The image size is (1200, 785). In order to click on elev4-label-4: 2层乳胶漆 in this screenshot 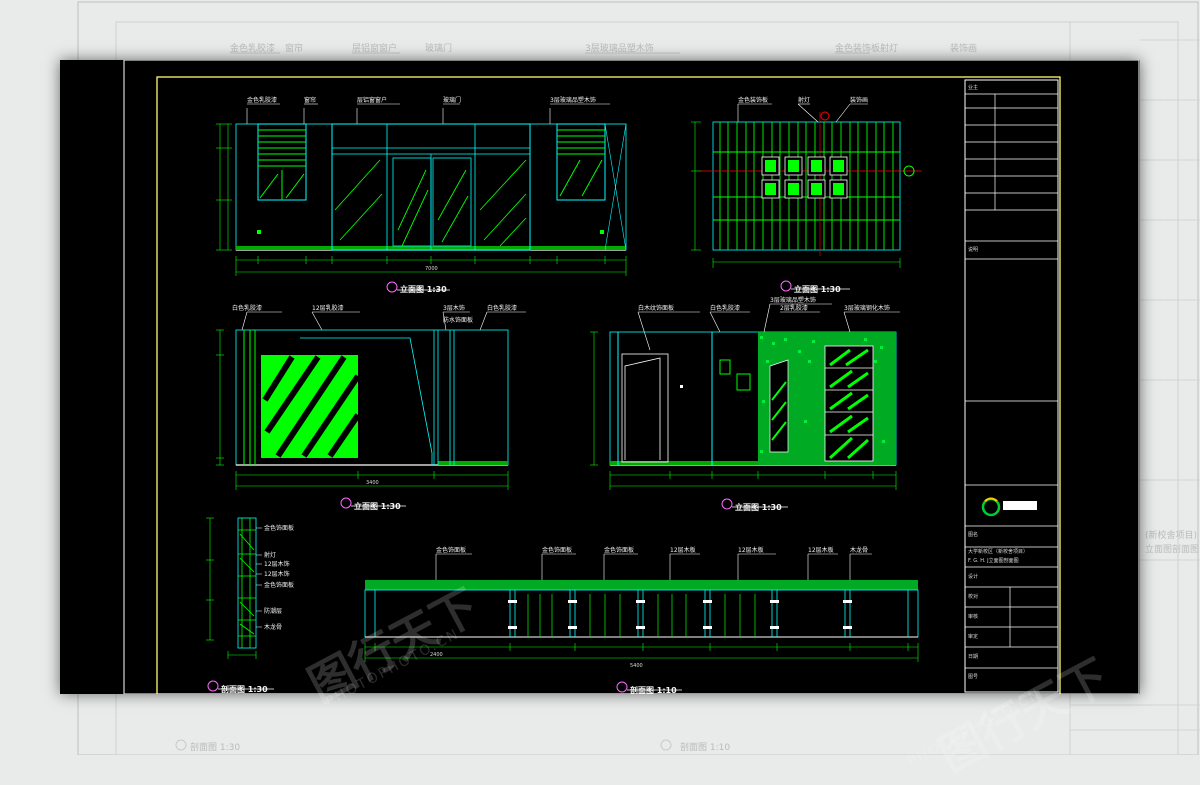, I will do `click(794, 308)`.